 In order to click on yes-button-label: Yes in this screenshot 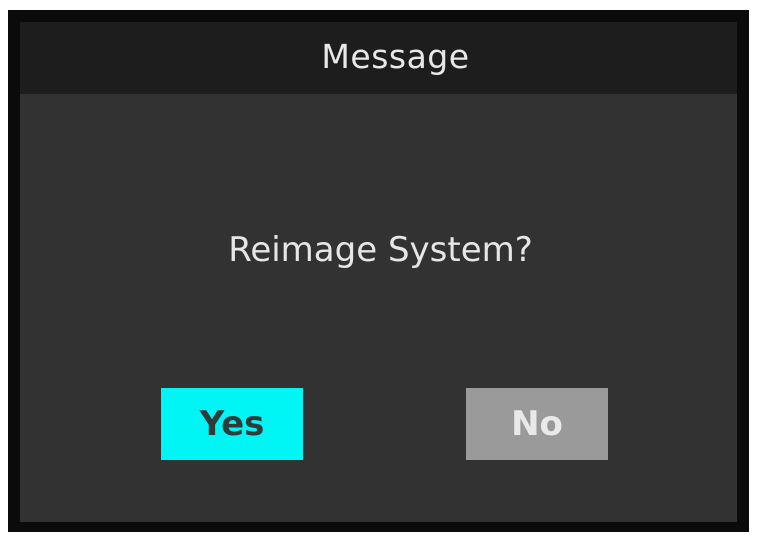, I will do `click(232, 424)`.